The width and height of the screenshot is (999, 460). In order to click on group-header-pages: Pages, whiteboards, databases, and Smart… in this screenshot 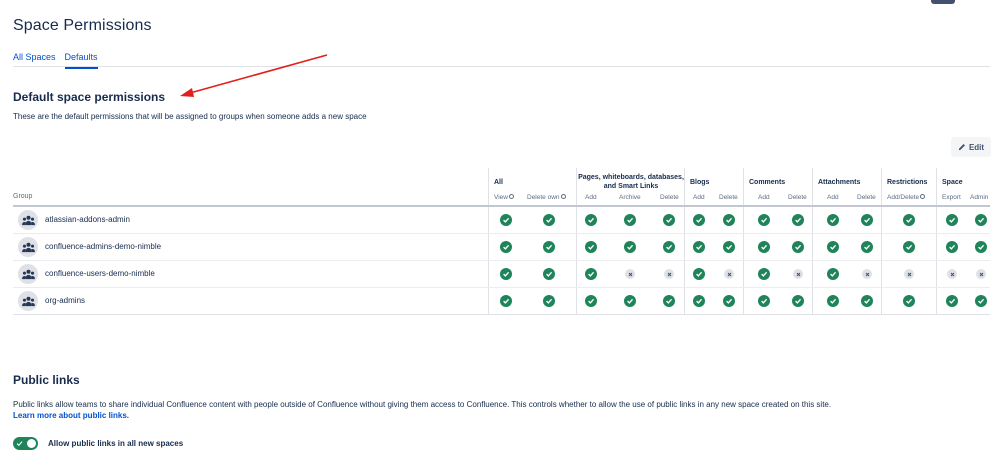, I will do `click(631, 182)`.